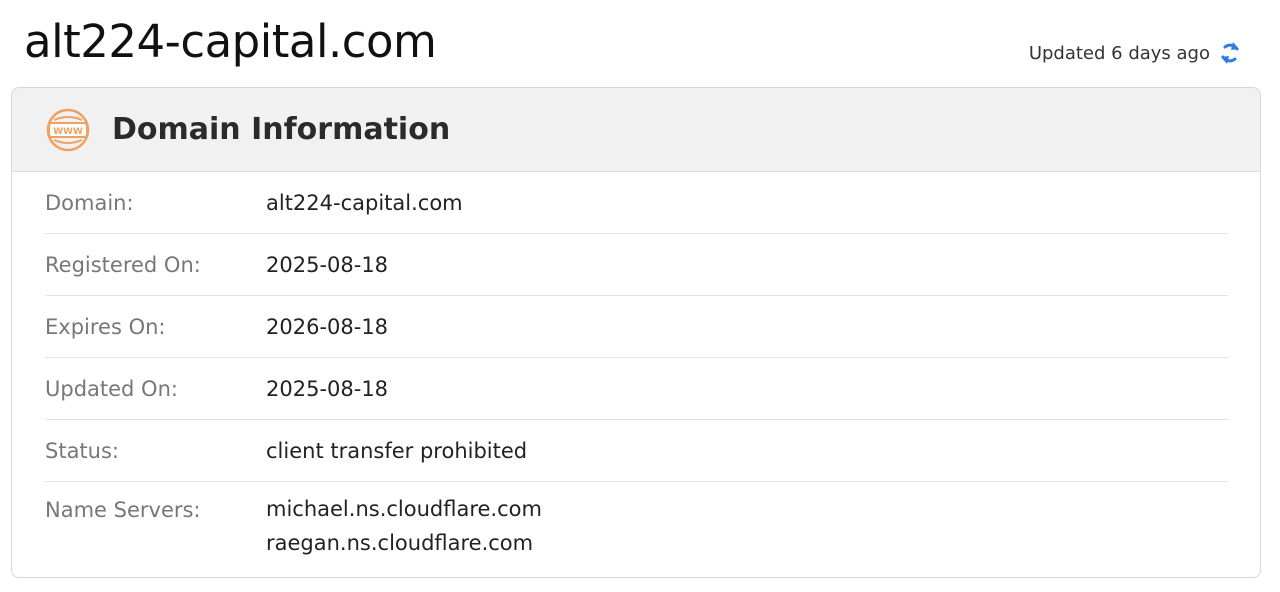  What do you see at coordinates (123, 264) in the screenshot?
I see `row-label: Registered On:` at bounding box center [123, 264].